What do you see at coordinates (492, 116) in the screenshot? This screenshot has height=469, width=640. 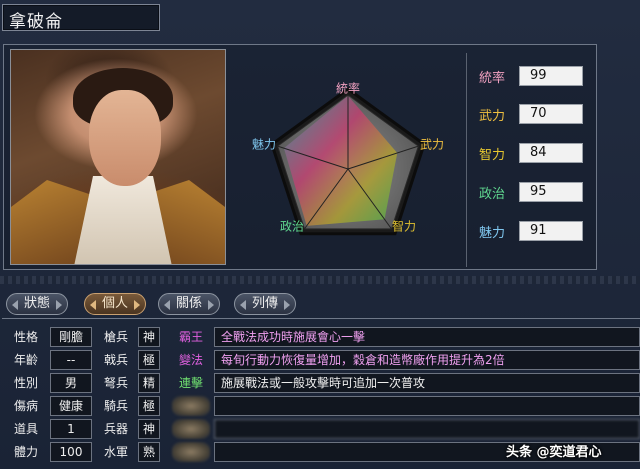 I see `stat-label: 武力` at bounding box center [492, 116].